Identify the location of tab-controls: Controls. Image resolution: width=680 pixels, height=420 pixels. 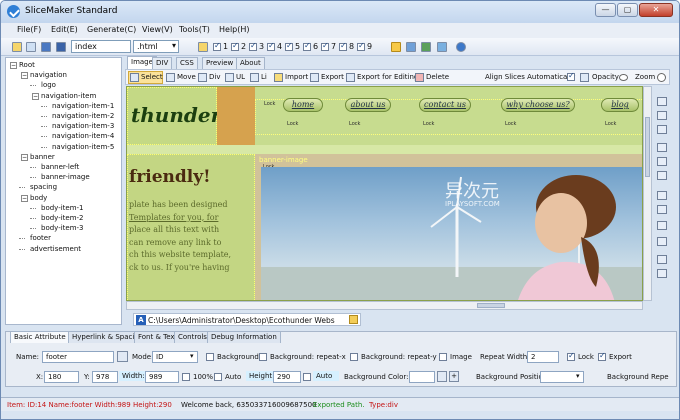
(192, 337).